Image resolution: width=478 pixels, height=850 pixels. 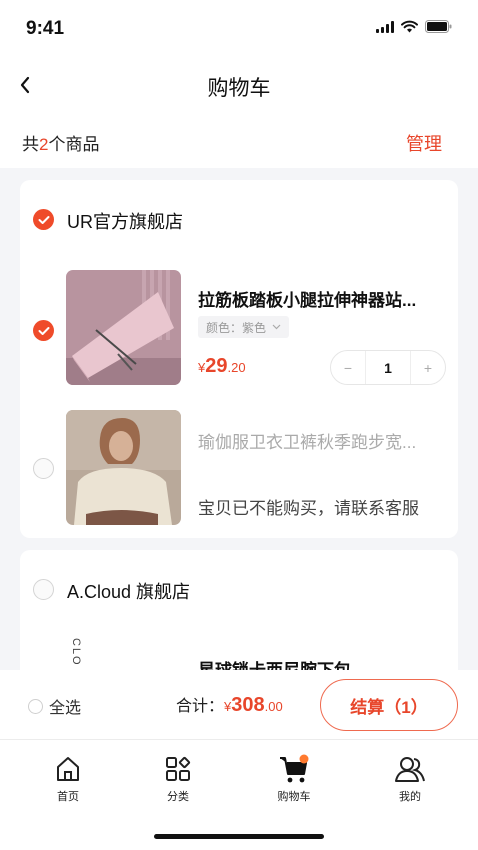 I want to click on signal-icon, so click(x=385, y=26).